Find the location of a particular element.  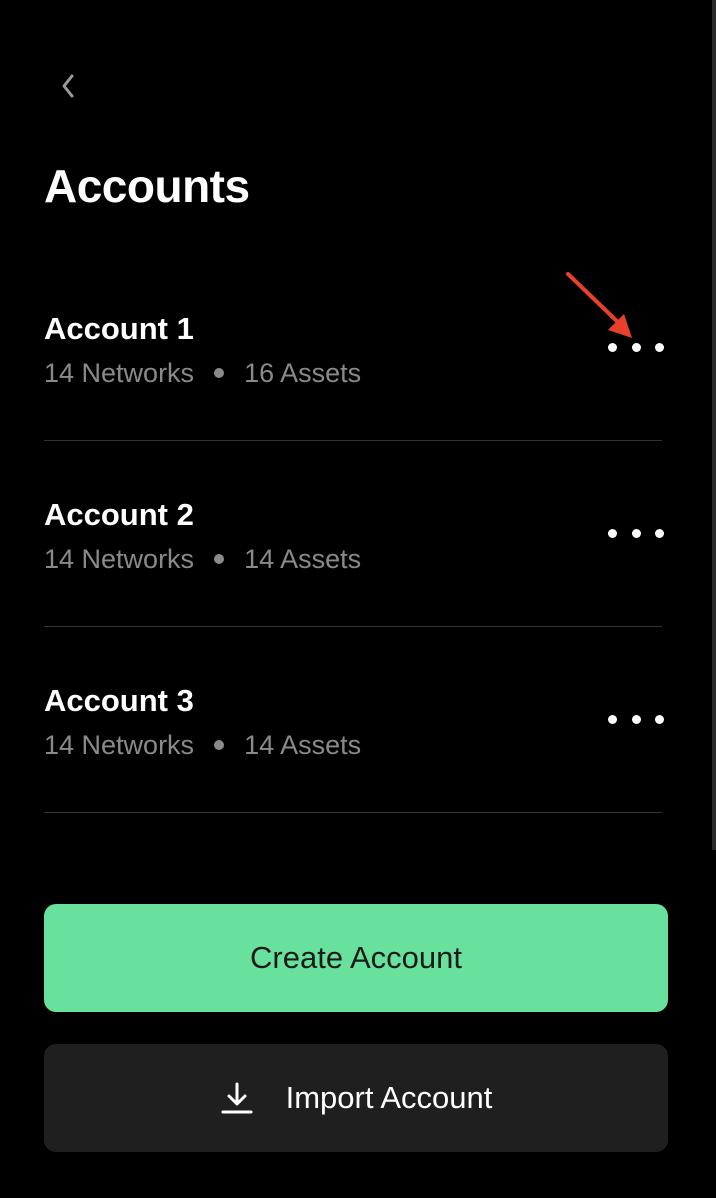

account-meta: 14 Networks 16 Assets is located at coordinates (202, 373).